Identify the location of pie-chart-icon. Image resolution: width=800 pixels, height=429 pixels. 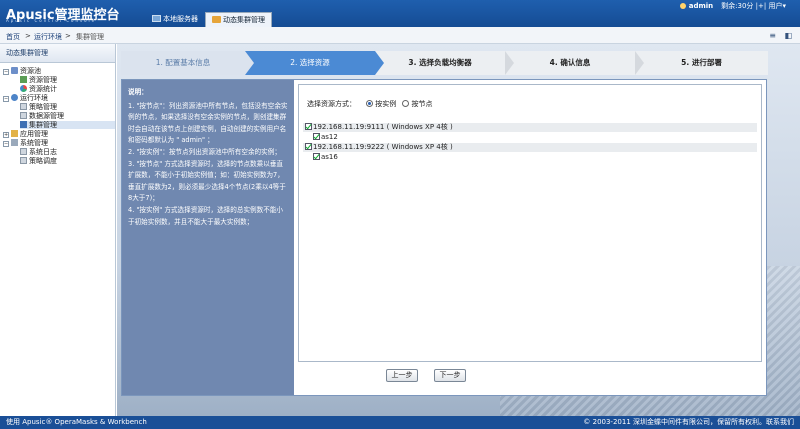
(23, 88).